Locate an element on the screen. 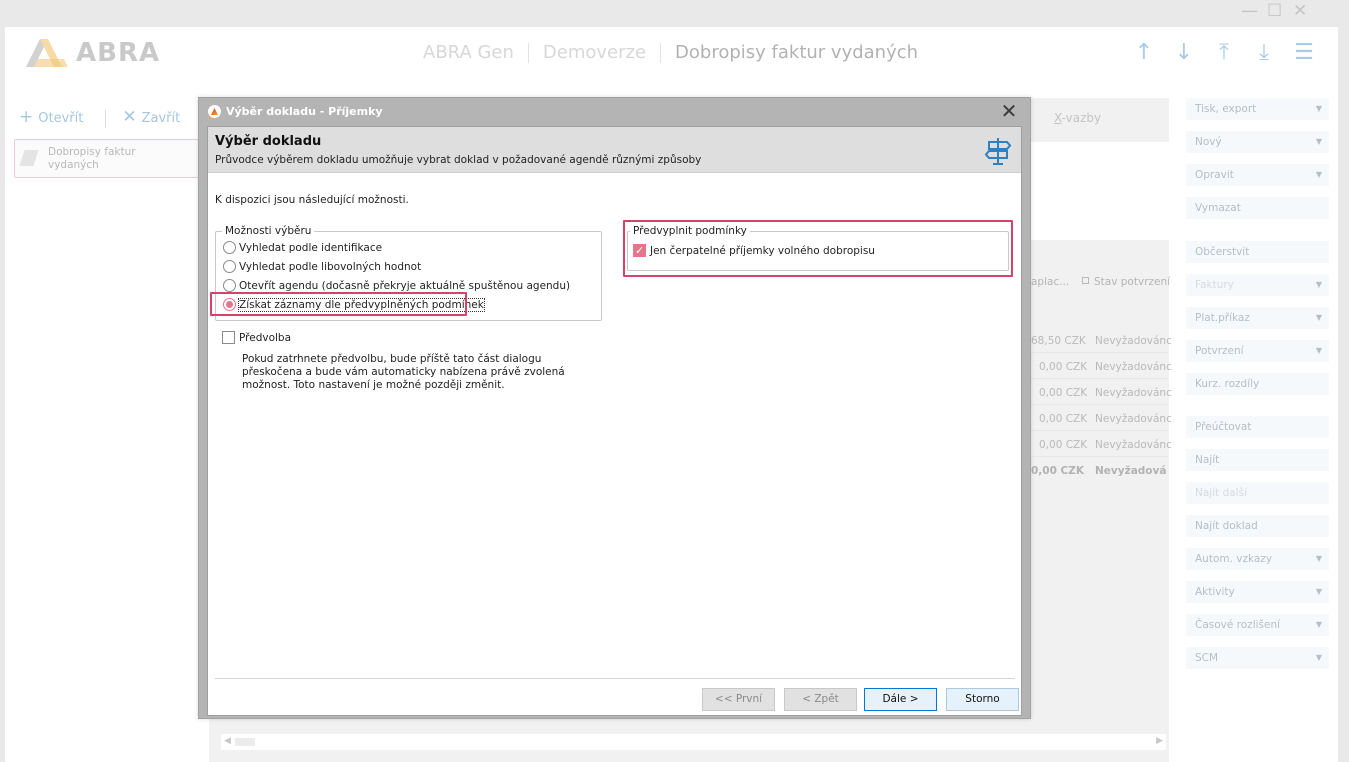 This screenshot has height=762, width=1349. action-button: Autom. vzkazy ▼ is located at coordinates (1257, 559).